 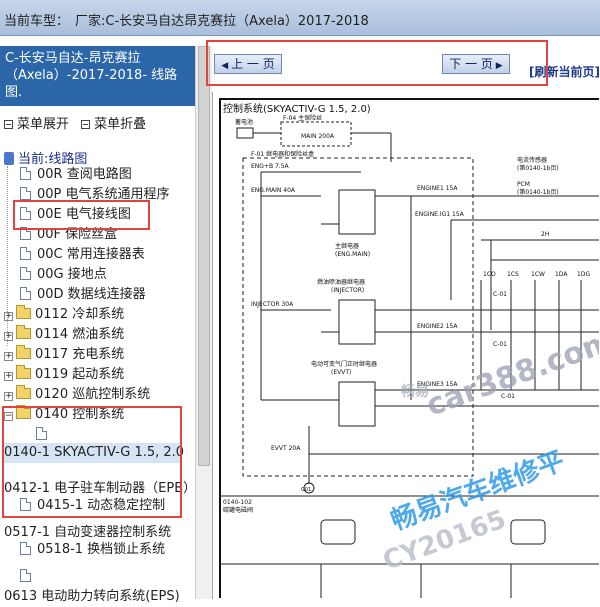 I want to click on pin-head-label: 1DA, so click(x=561, y=274).